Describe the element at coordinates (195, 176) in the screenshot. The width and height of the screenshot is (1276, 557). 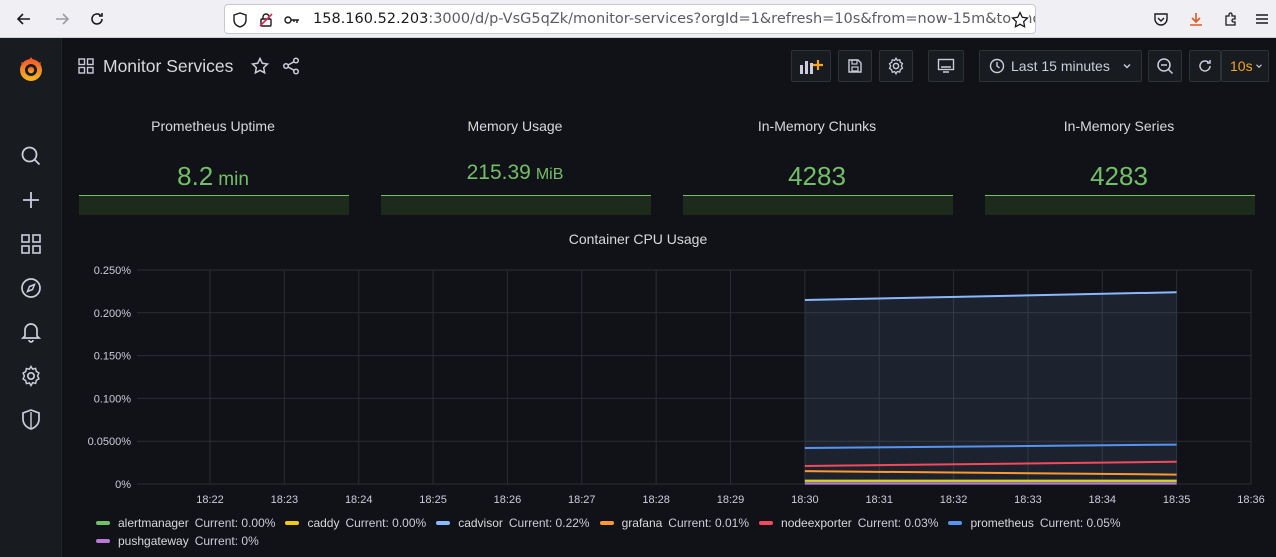
I see `stat-number: 8.2` at that location.